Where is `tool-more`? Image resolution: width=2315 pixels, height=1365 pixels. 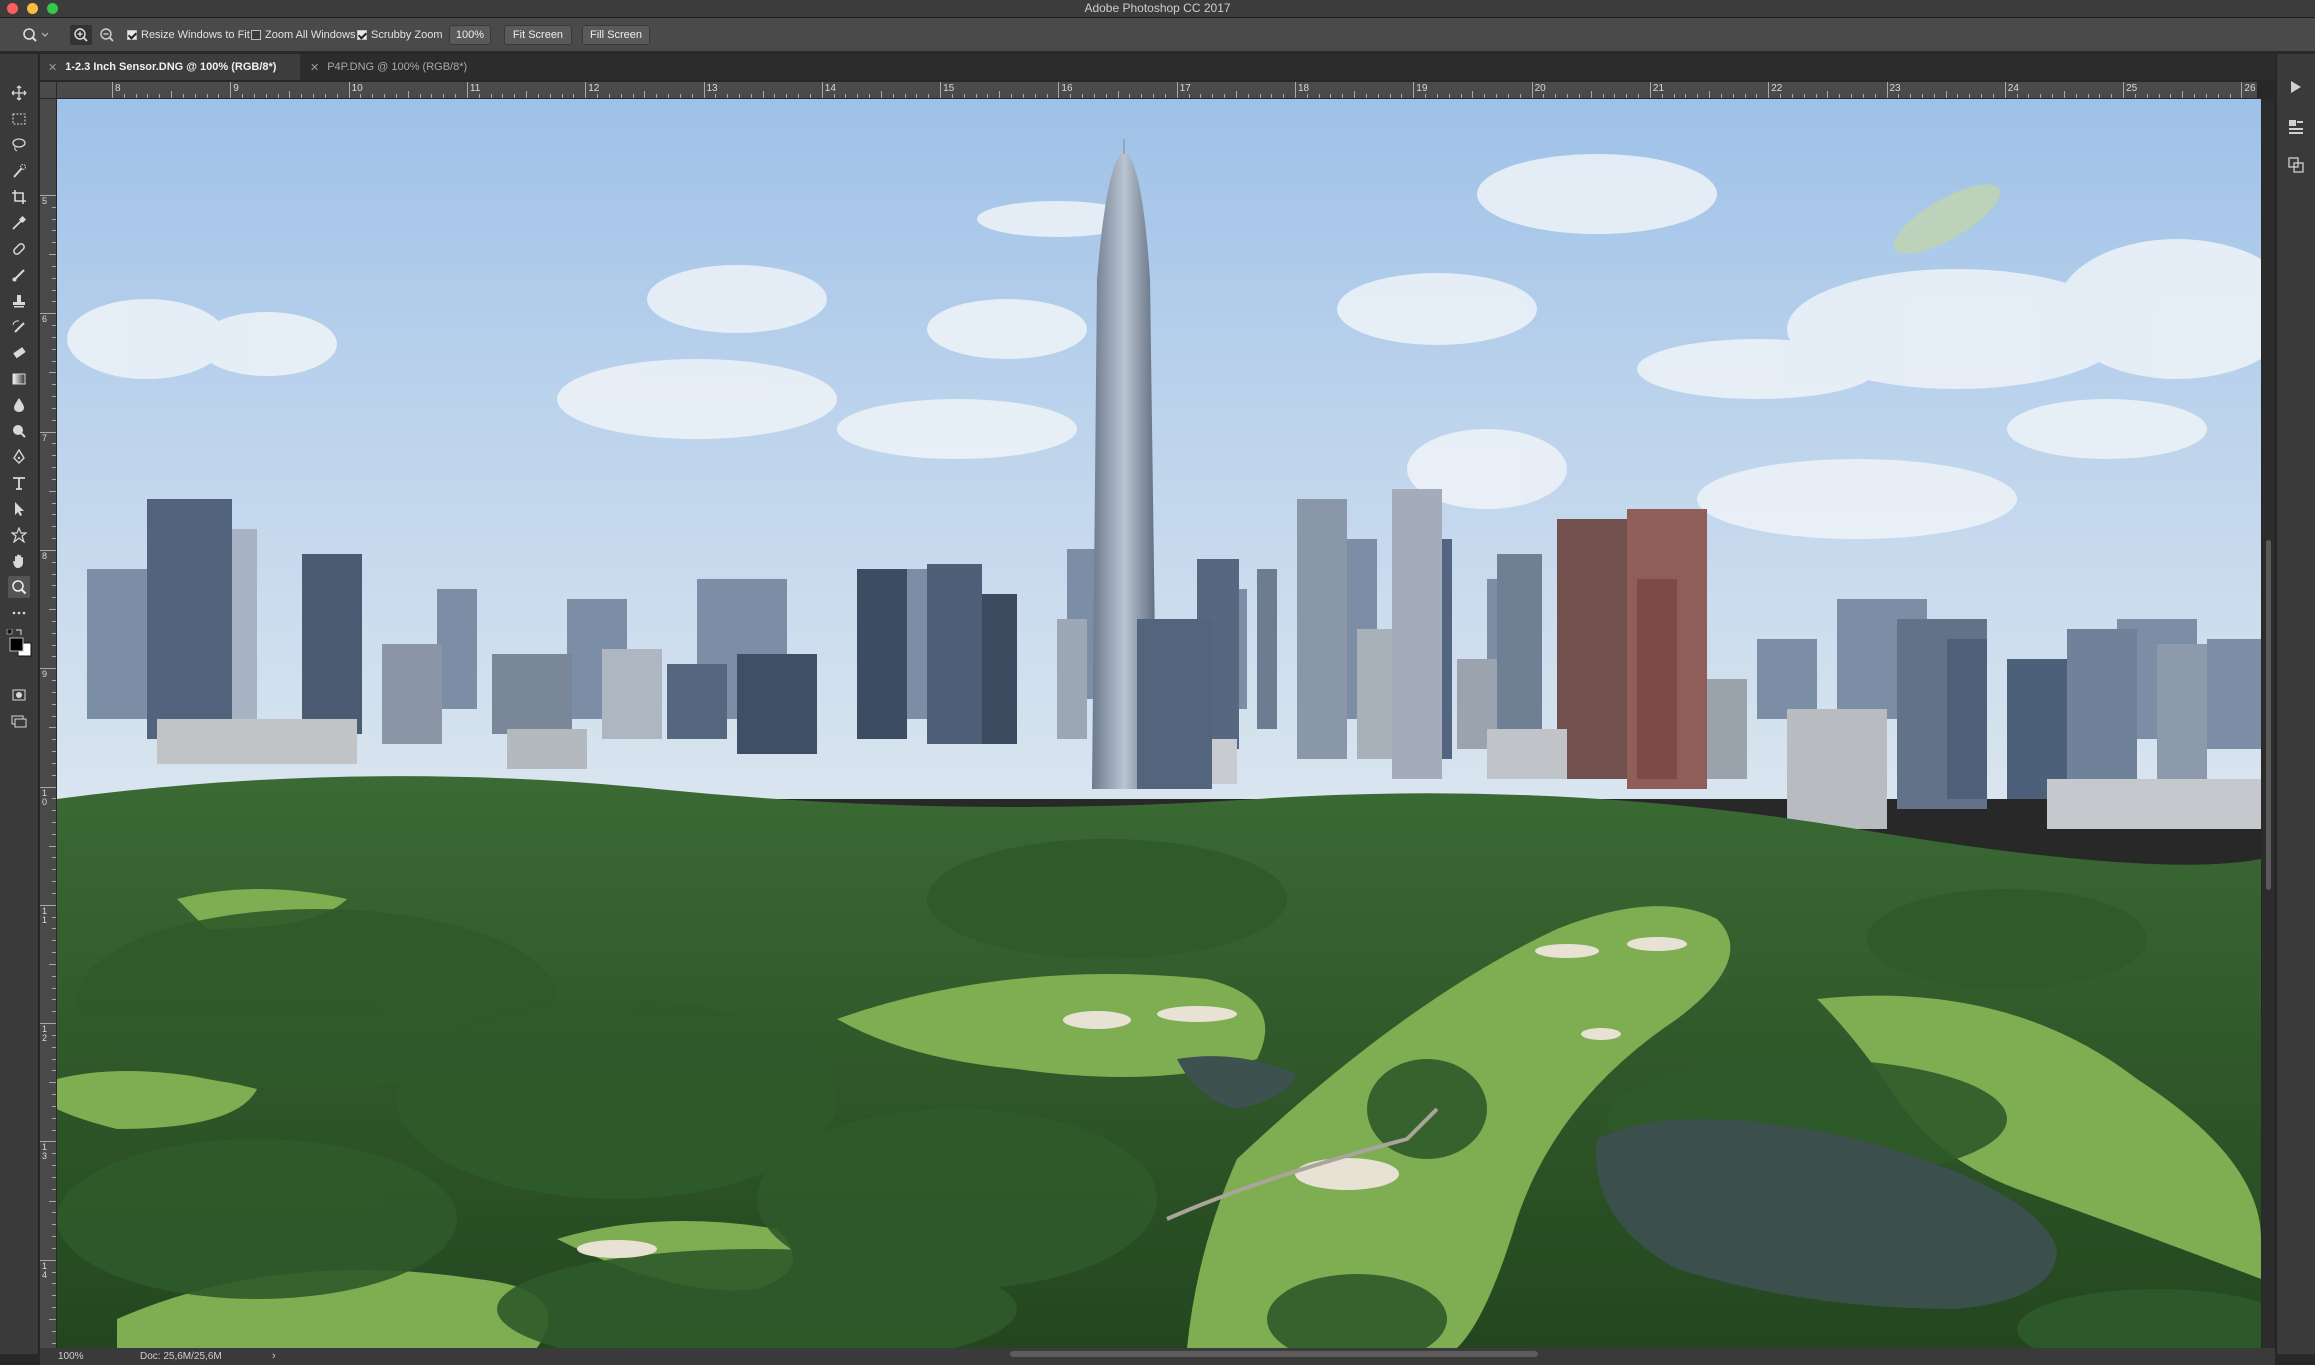 tool-more is located at coordinates (19, 613).